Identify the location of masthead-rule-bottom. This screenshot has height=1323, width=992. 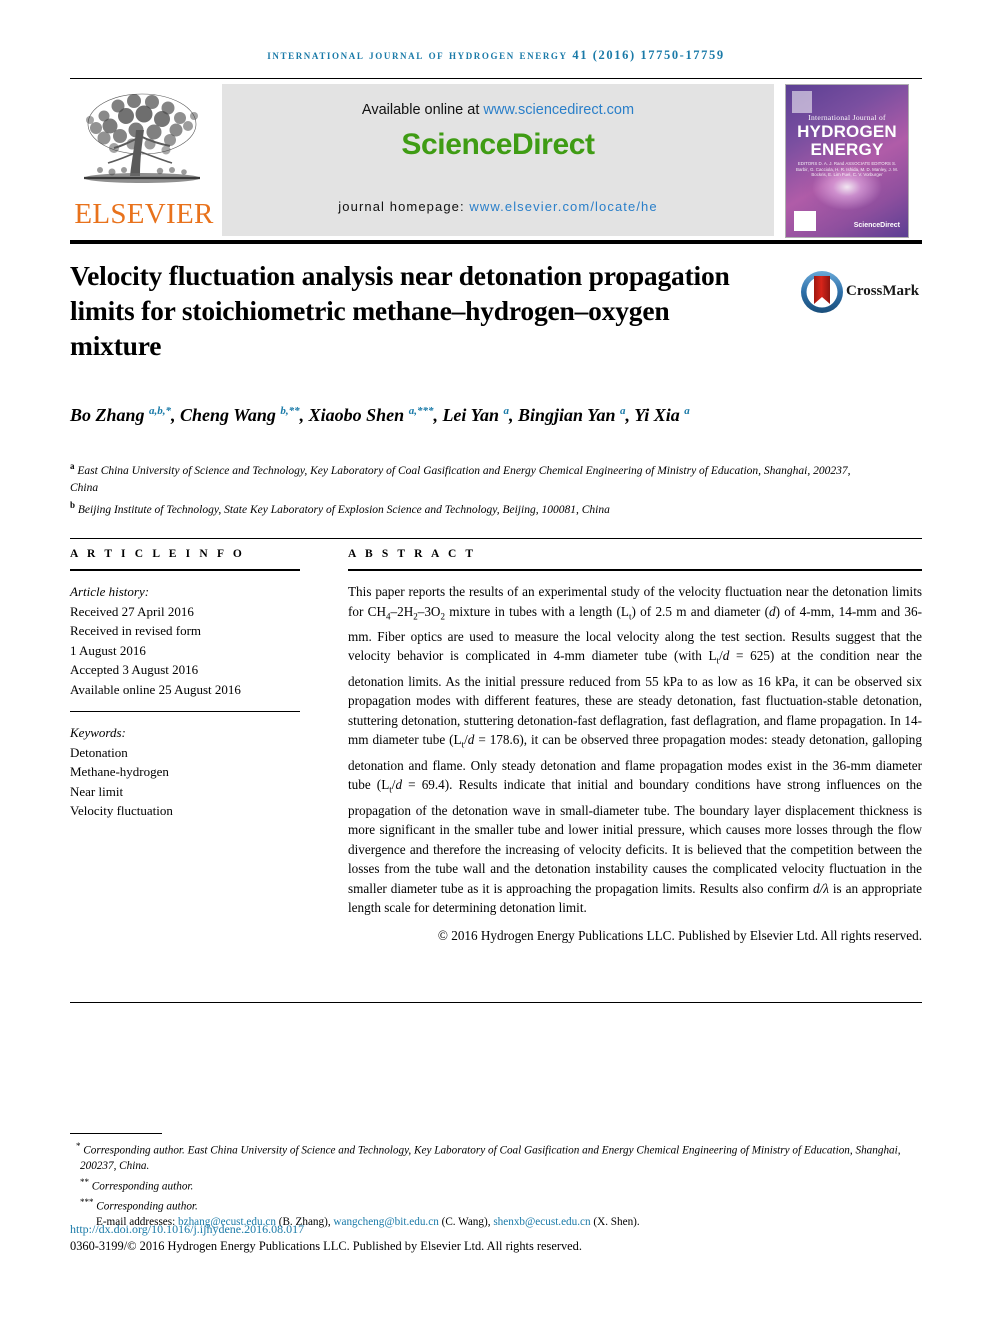
(496, 242).